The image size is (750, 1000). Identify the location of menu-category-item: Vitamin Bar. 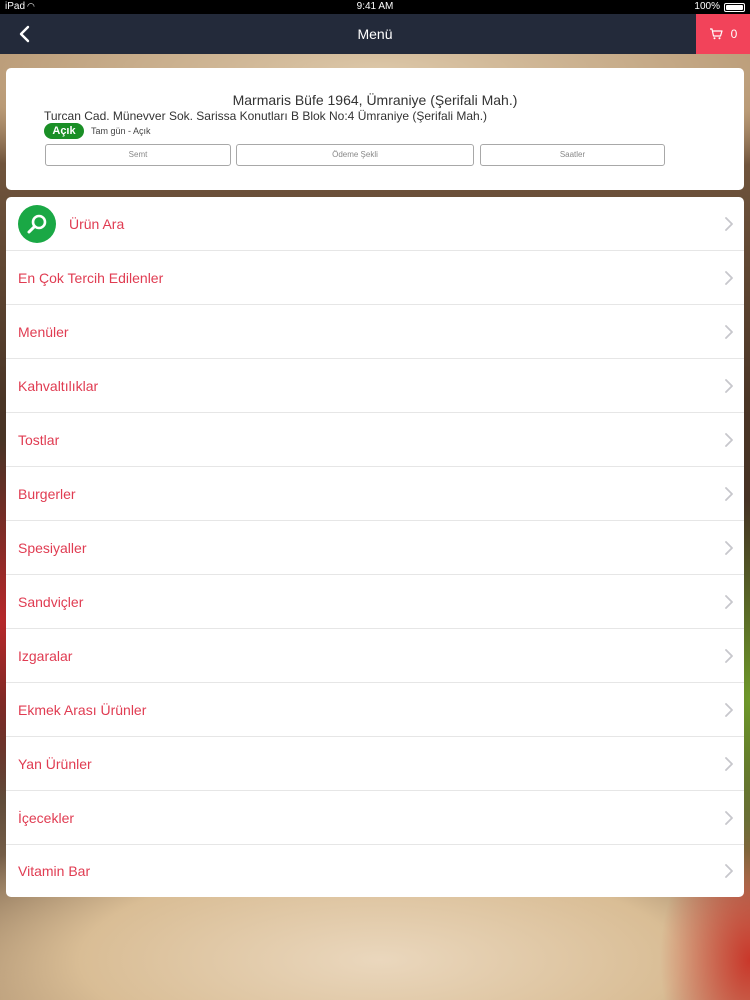
(375, 871).